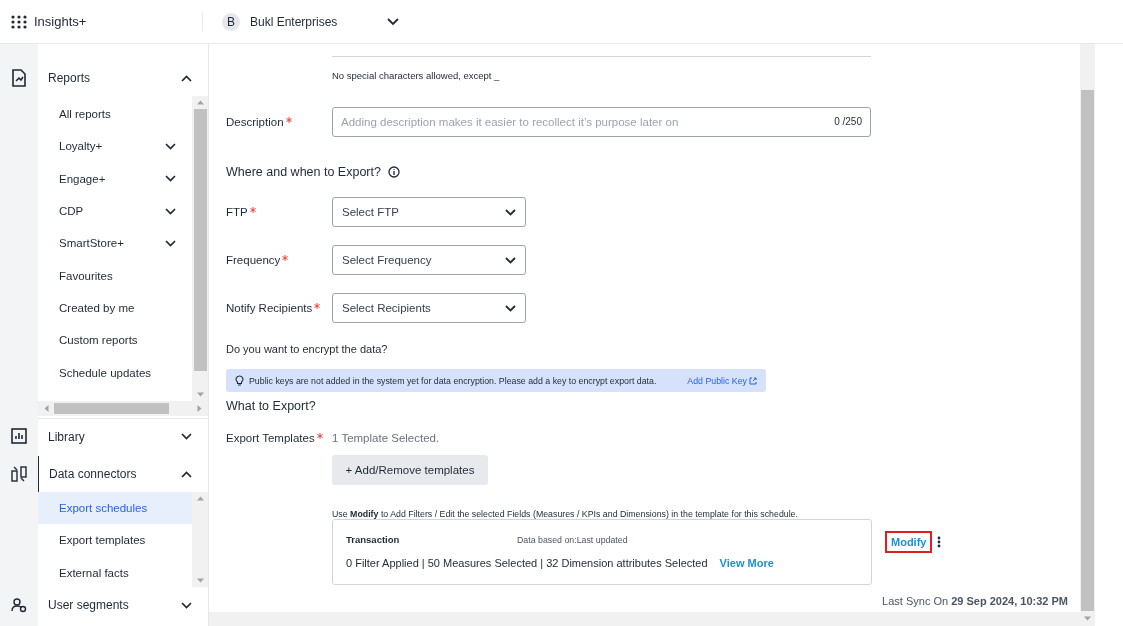 The height and width of the screenshot is (626, 1123). I want to click on info-icon, so click(393, 172).